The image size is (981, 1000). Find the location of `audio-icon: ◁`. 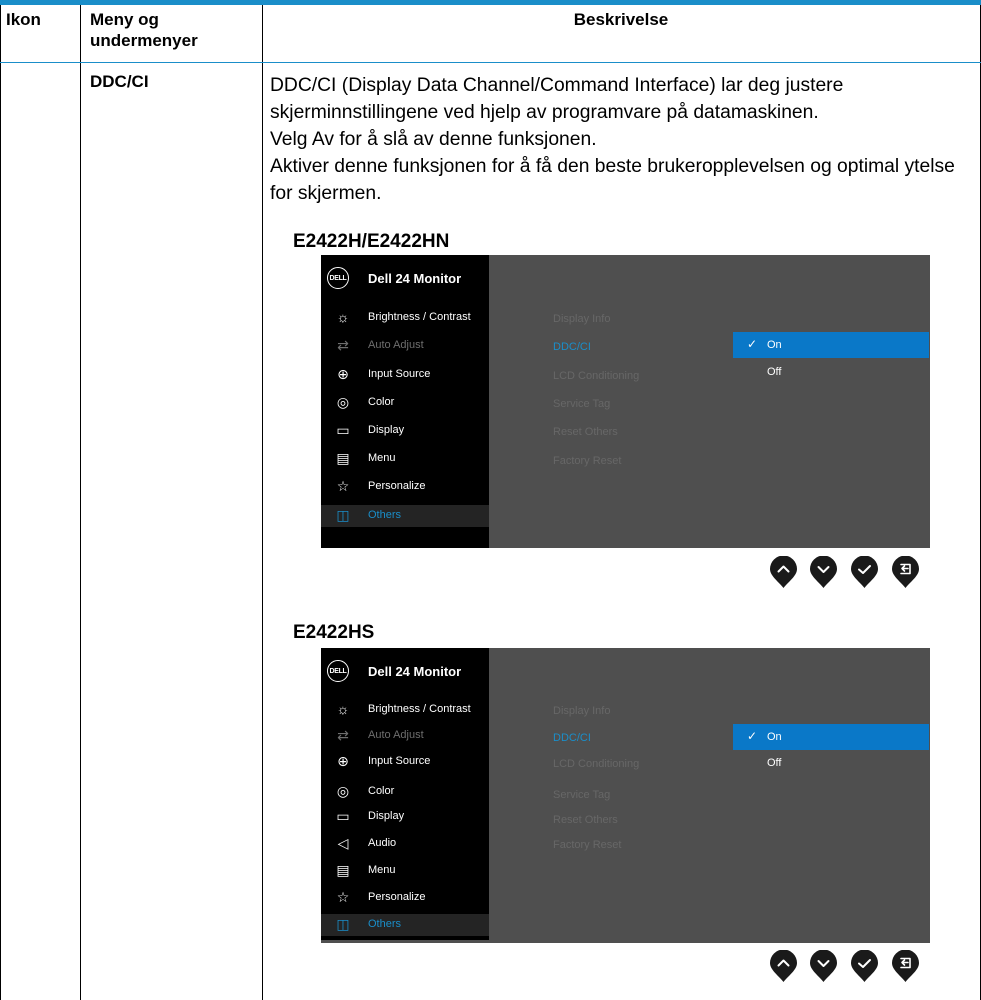

audio-icon: ◁ is located at coordinates (343, 843).